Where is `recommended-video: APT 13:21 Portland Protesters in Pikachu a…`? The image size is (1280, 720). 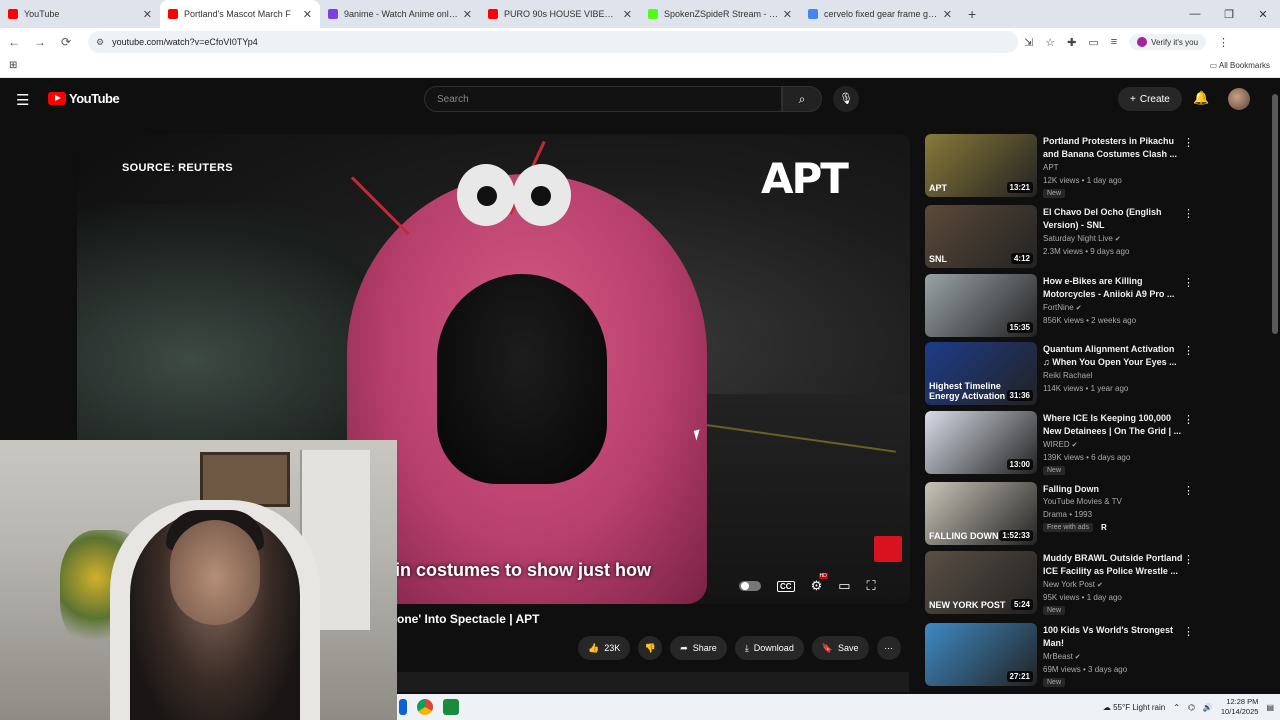 recommended-video: APT 13:21 Portland Protesters in Pikachu a… is located at coordinates (1095, 166).